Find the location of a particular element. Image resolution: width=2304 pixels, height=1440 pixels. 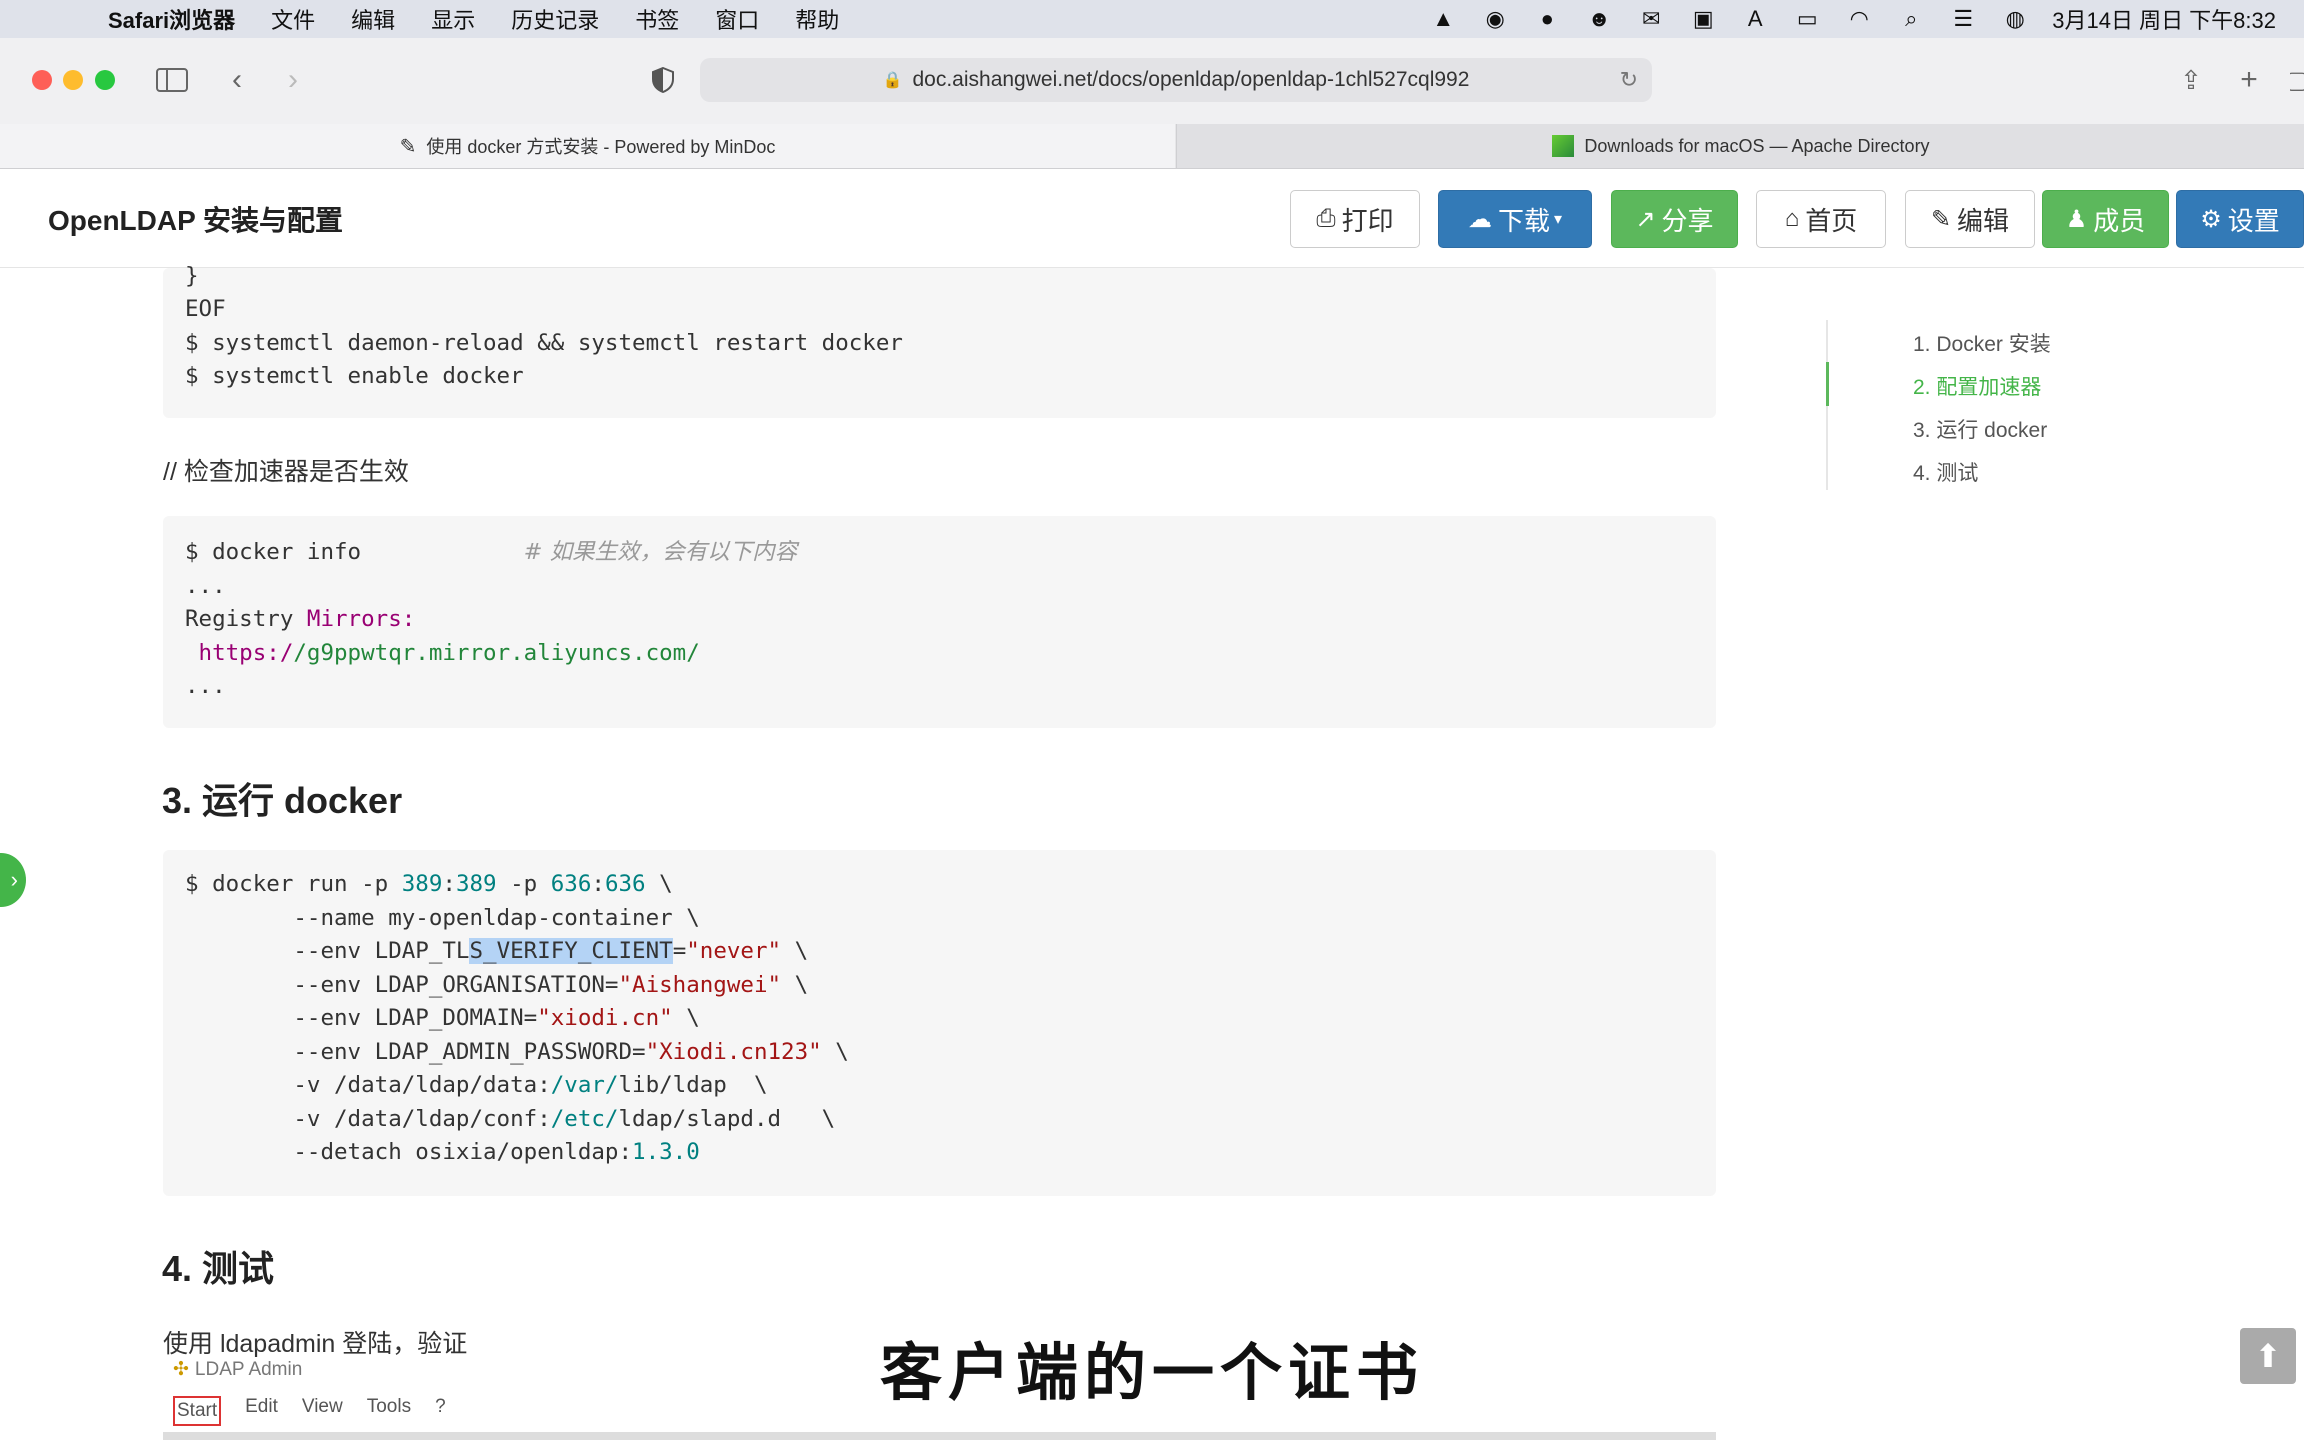

menu-app-name: Safari浏览器 is located at coordinates (171, 19).